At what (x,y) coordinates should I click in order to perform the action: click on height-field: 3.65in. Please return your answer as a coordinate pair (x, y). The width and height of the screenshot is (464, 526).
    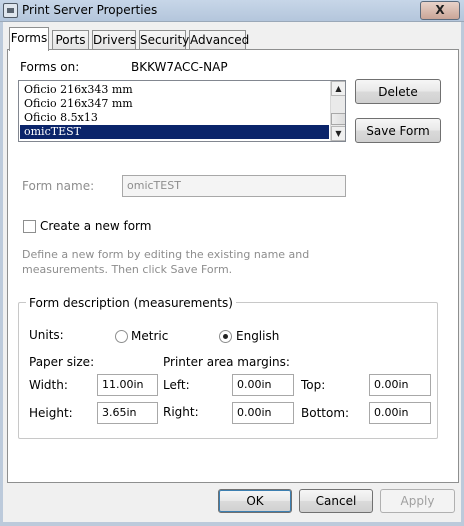
    Looking at the image, I should click on (127, 413).